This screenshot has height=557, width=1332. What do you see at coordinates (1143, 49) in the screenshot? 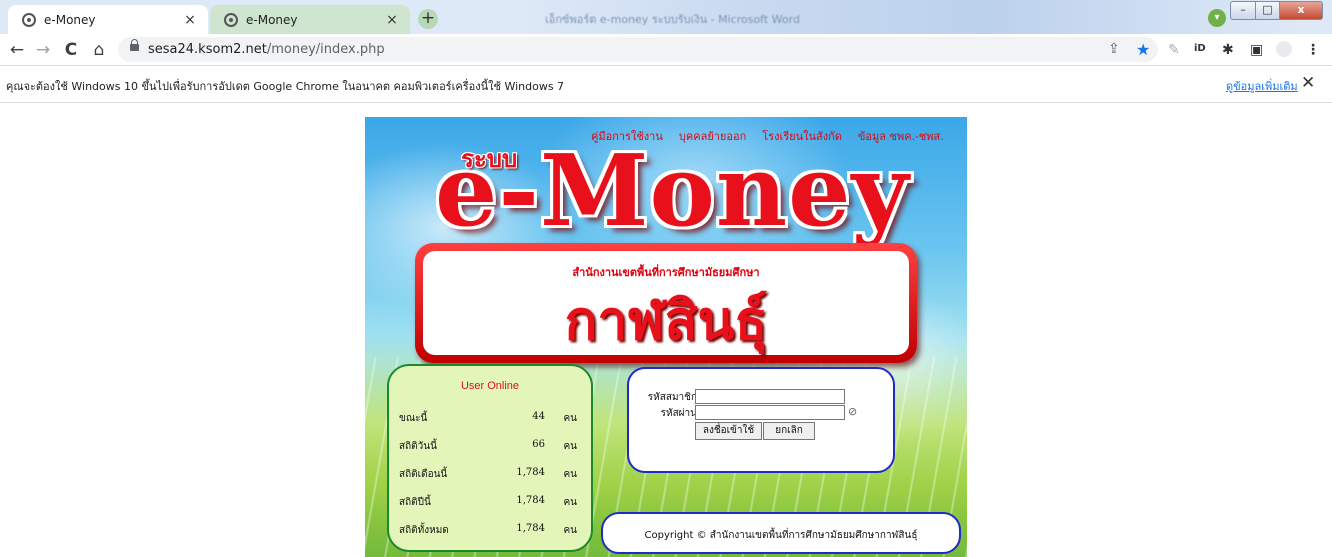
I see `star-icon: ★` at bounding box center [1143, 49].